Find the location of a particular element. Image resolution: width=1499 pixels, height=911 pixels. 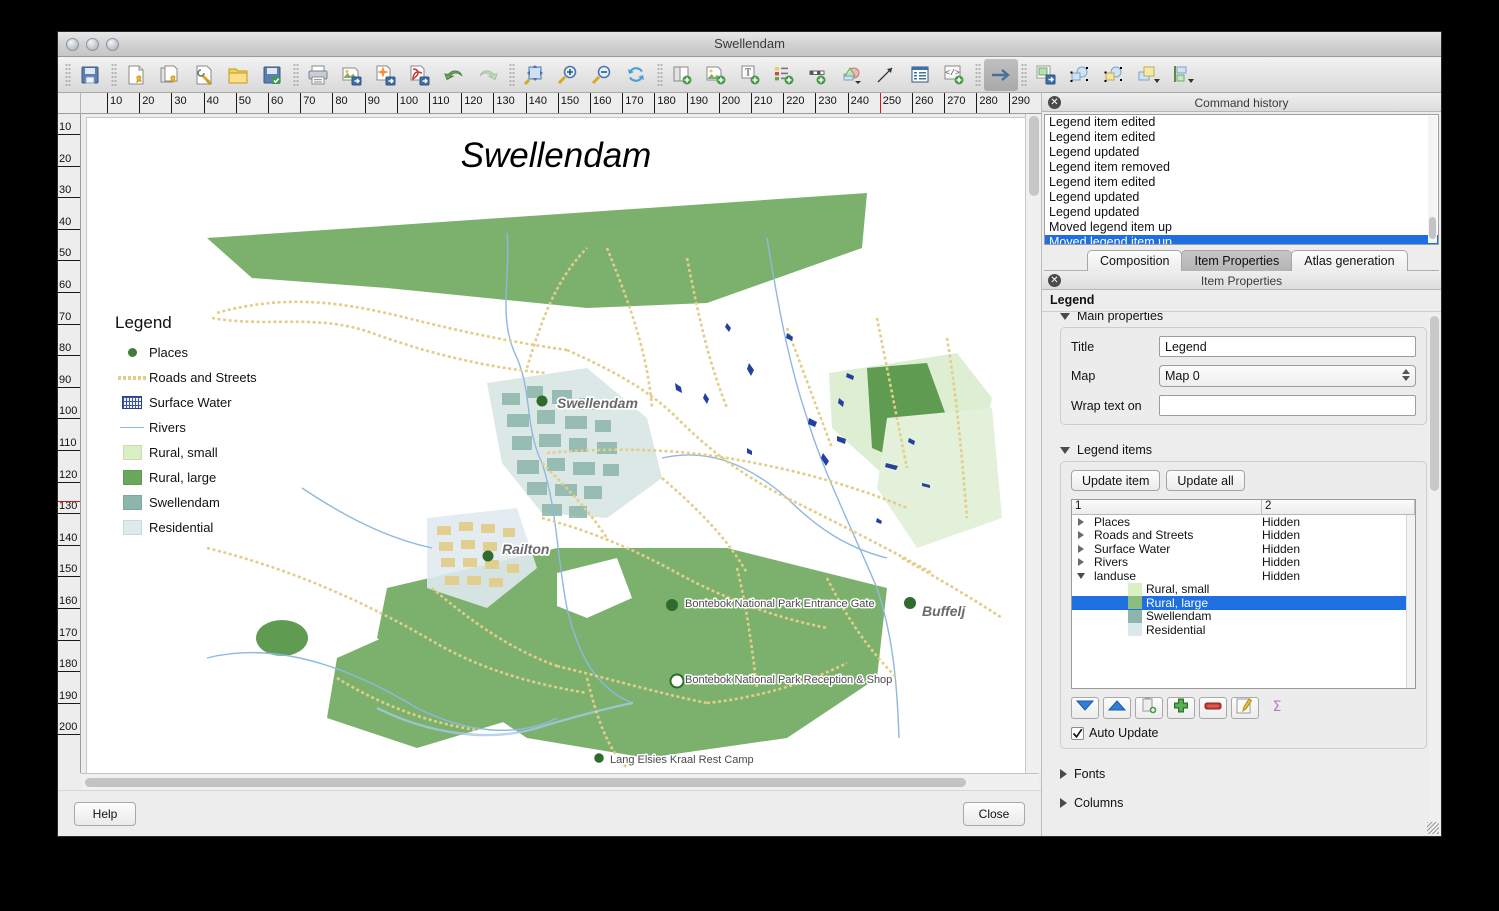

tab-item-properties: Item Properties is located at coordinates (1237, 260).